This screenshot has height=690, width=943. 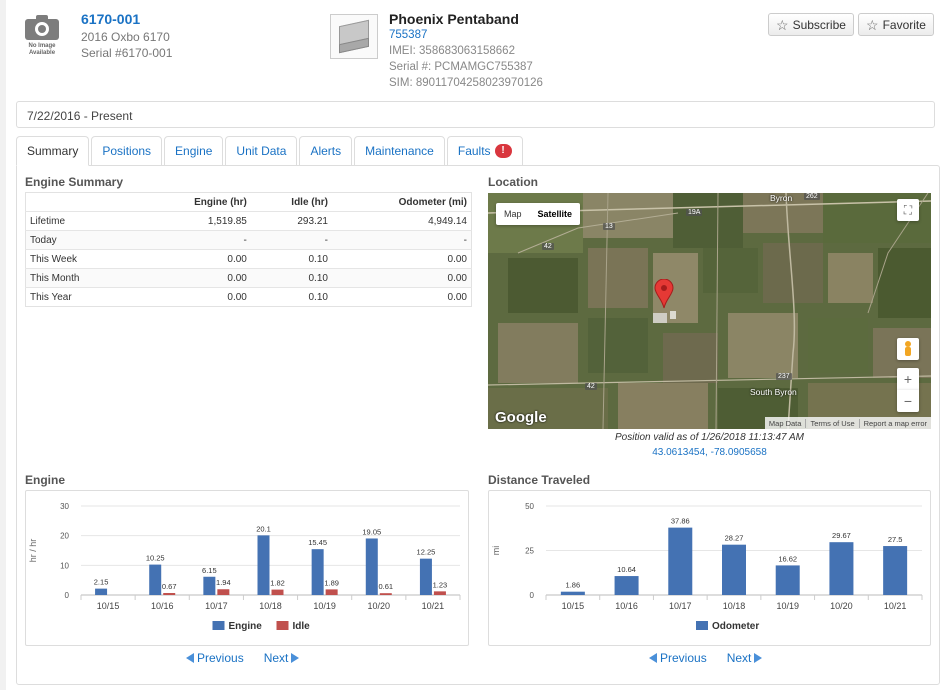 I want to click on asset-id-link: 6170-001, so click(x=110, y=19).